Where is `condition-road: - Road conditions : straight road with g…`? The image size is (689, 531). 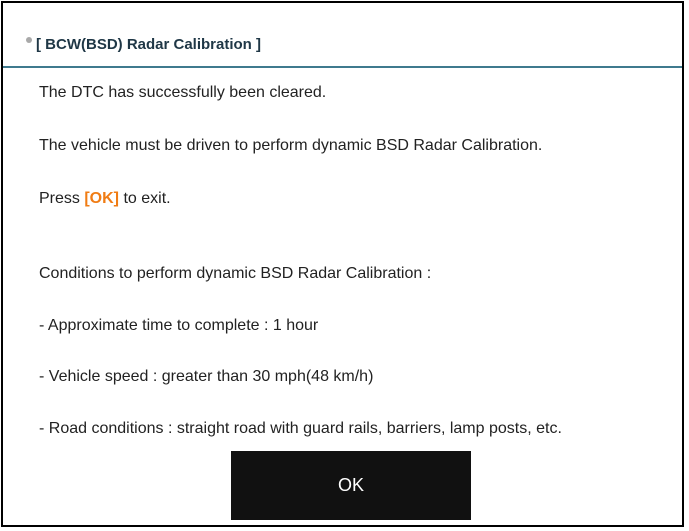 condition-road: - Road conditions : straight road with g… is located at coordinates (300, 428).